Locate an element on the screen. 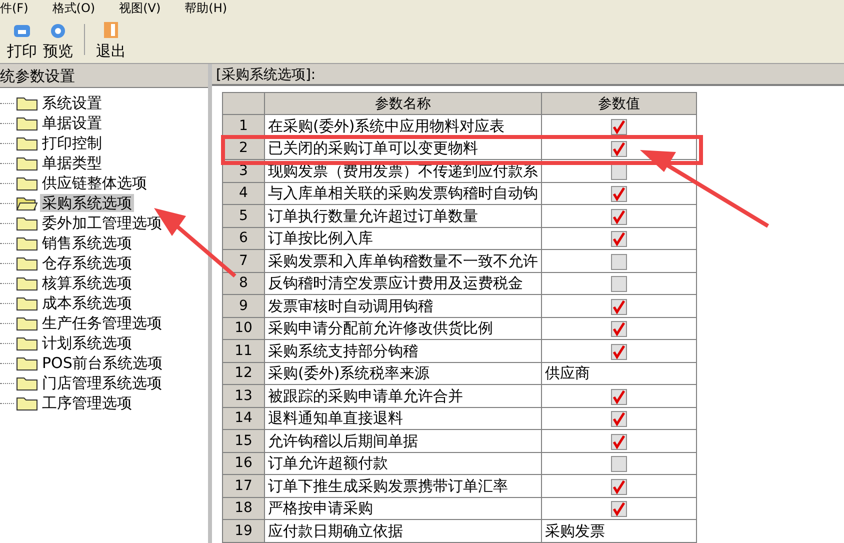  tree-item: 生产任务管理选项 is located at coordinates (102, 323).